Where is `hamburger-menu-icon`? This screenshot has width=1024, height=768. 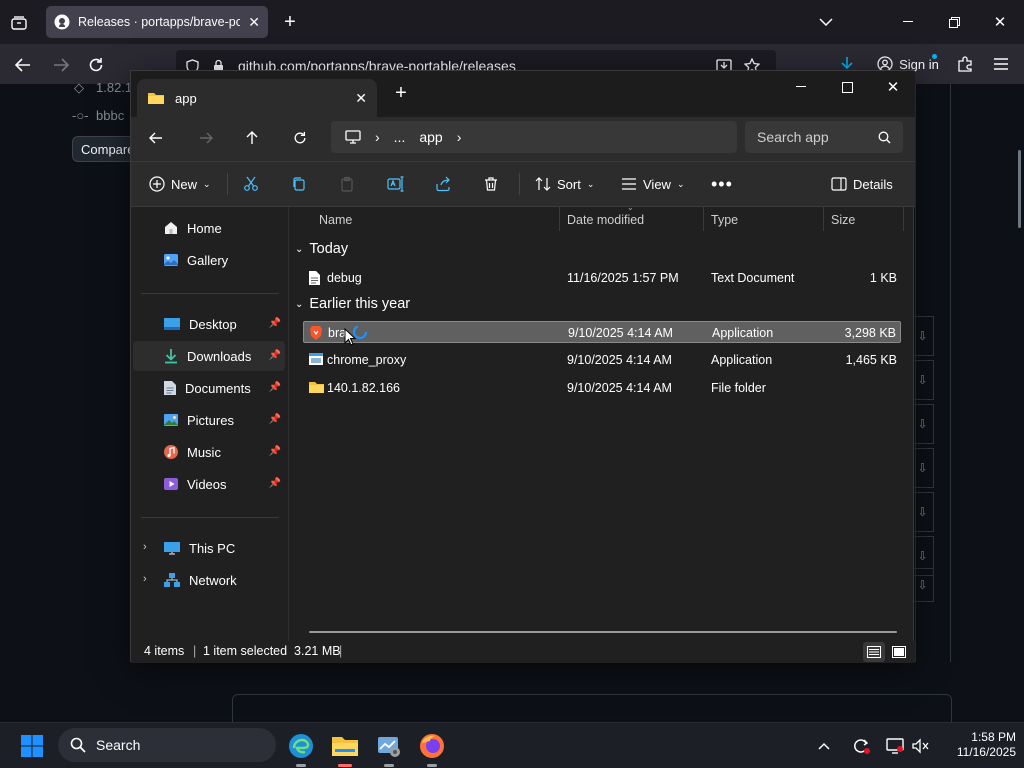 hamburger-menu-icon is located at coordinates (1001, 64).